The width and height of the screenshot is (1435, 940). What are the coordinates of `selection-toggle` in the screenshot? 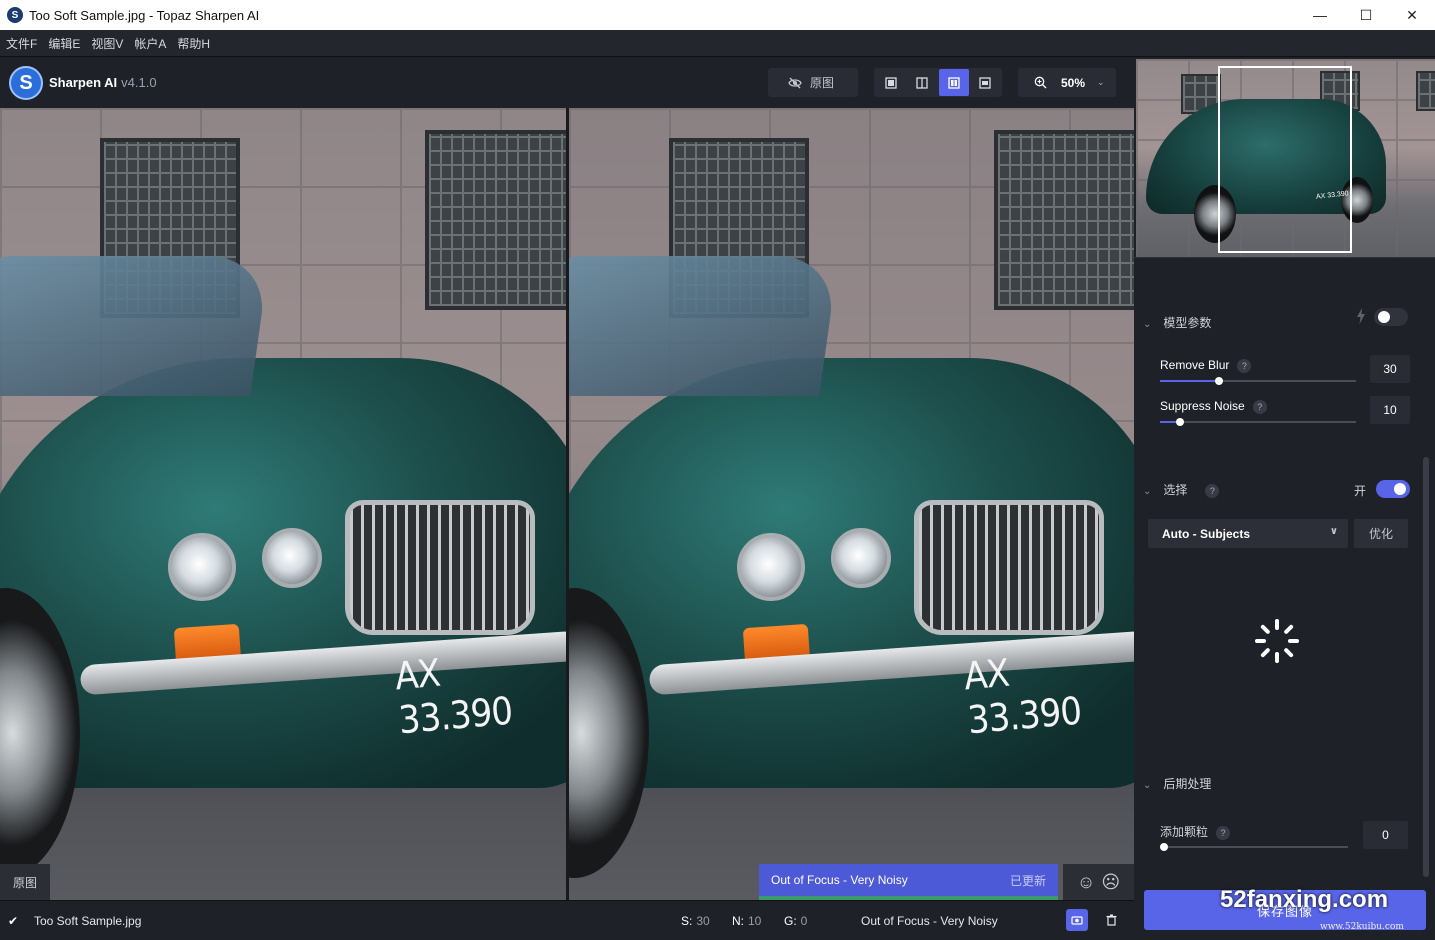 It's located at (1393, 489).